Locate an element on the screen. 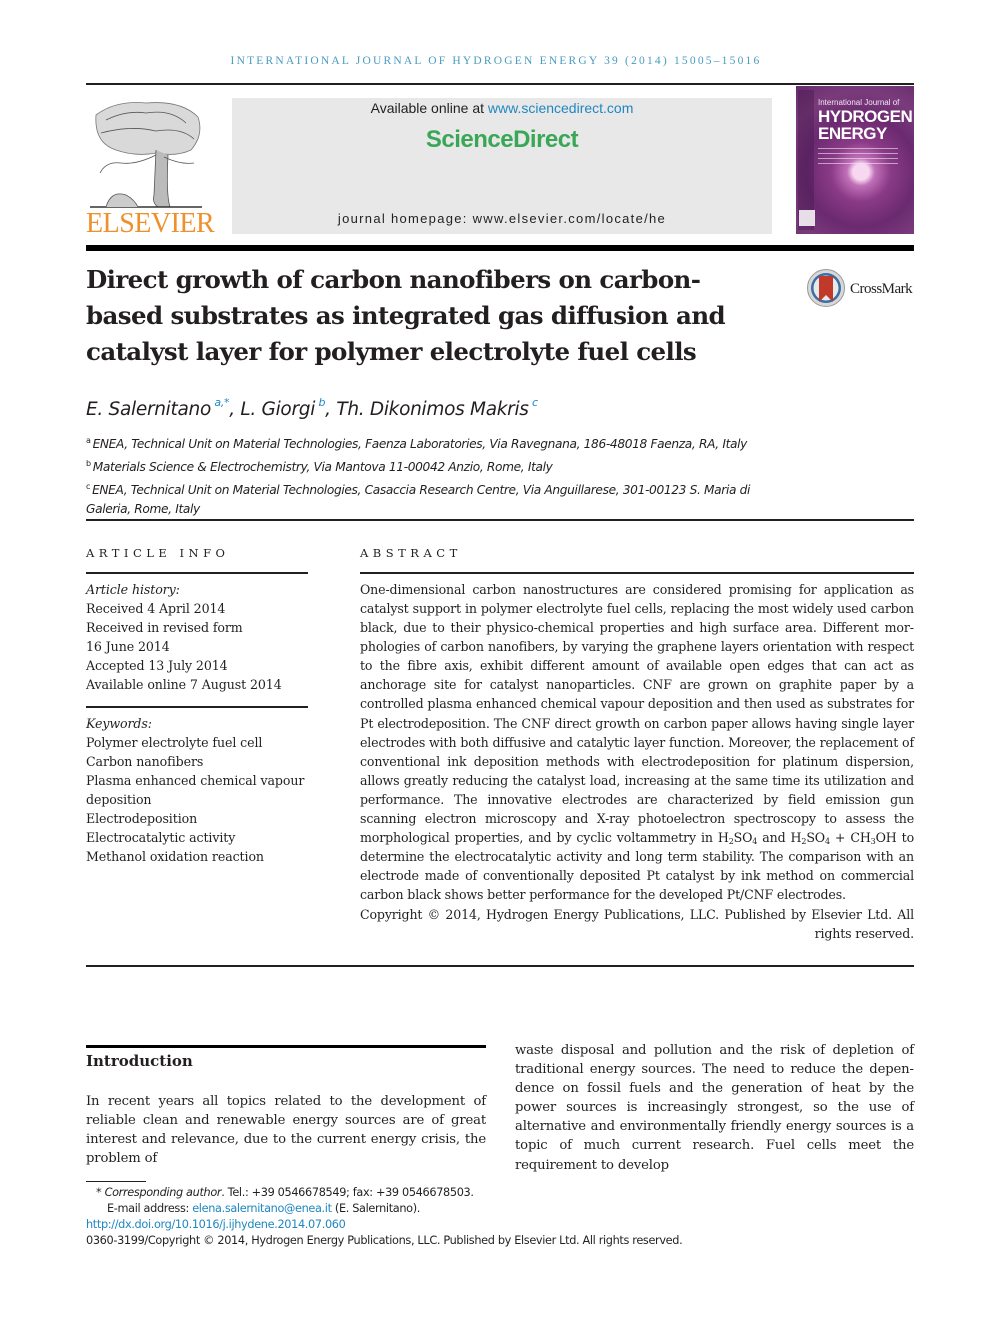  sciencedirect-logo: ScienceDirect is located at coordinates (502, 140).